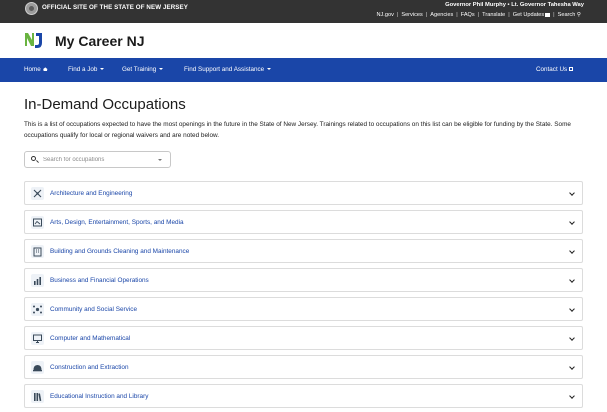 Image resolution: width=607 pixels, height=412 pixels. Describe the element at coordinates (571, 69) in the screenshot. I see `external-link-icon` at that location.